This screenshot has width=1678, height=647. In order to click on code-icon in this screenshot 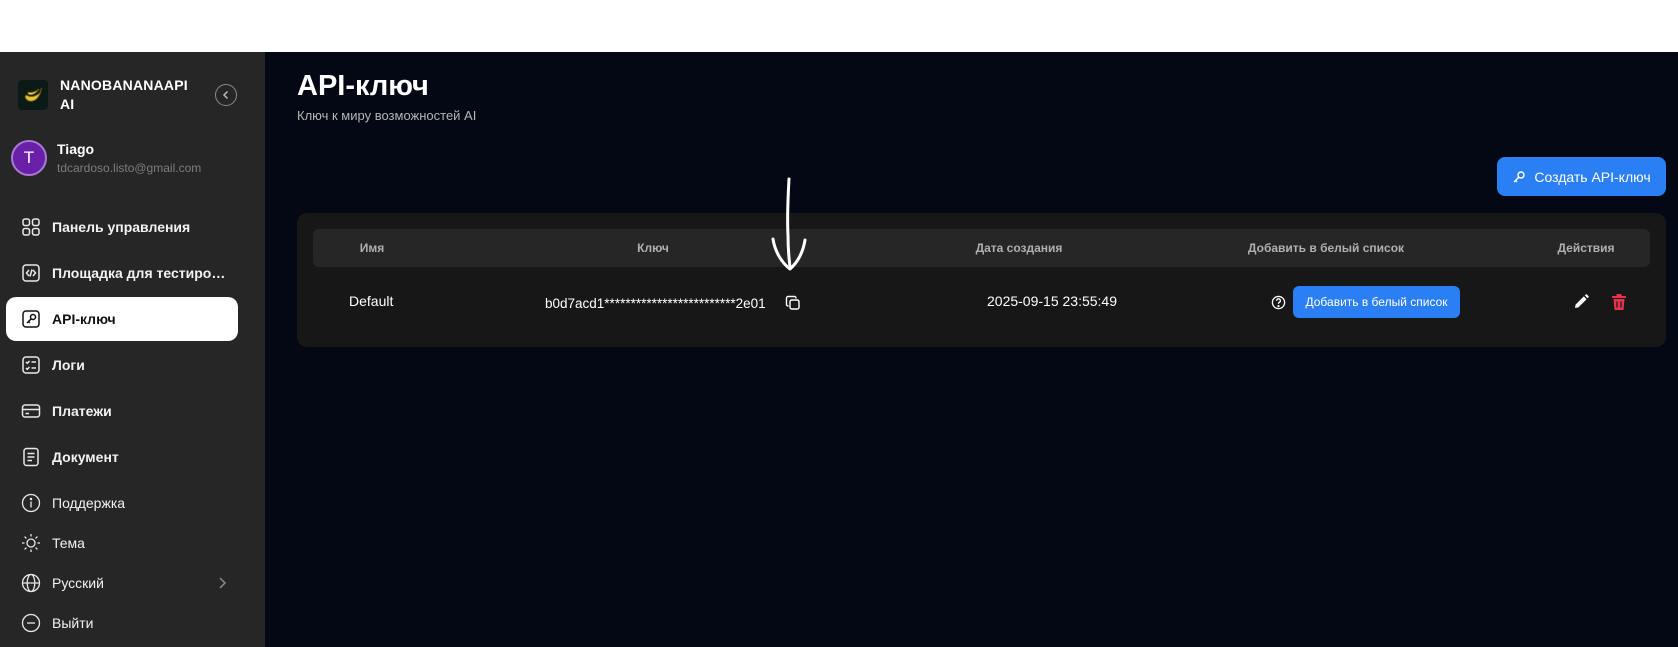, I will do `click(31, 273)`.